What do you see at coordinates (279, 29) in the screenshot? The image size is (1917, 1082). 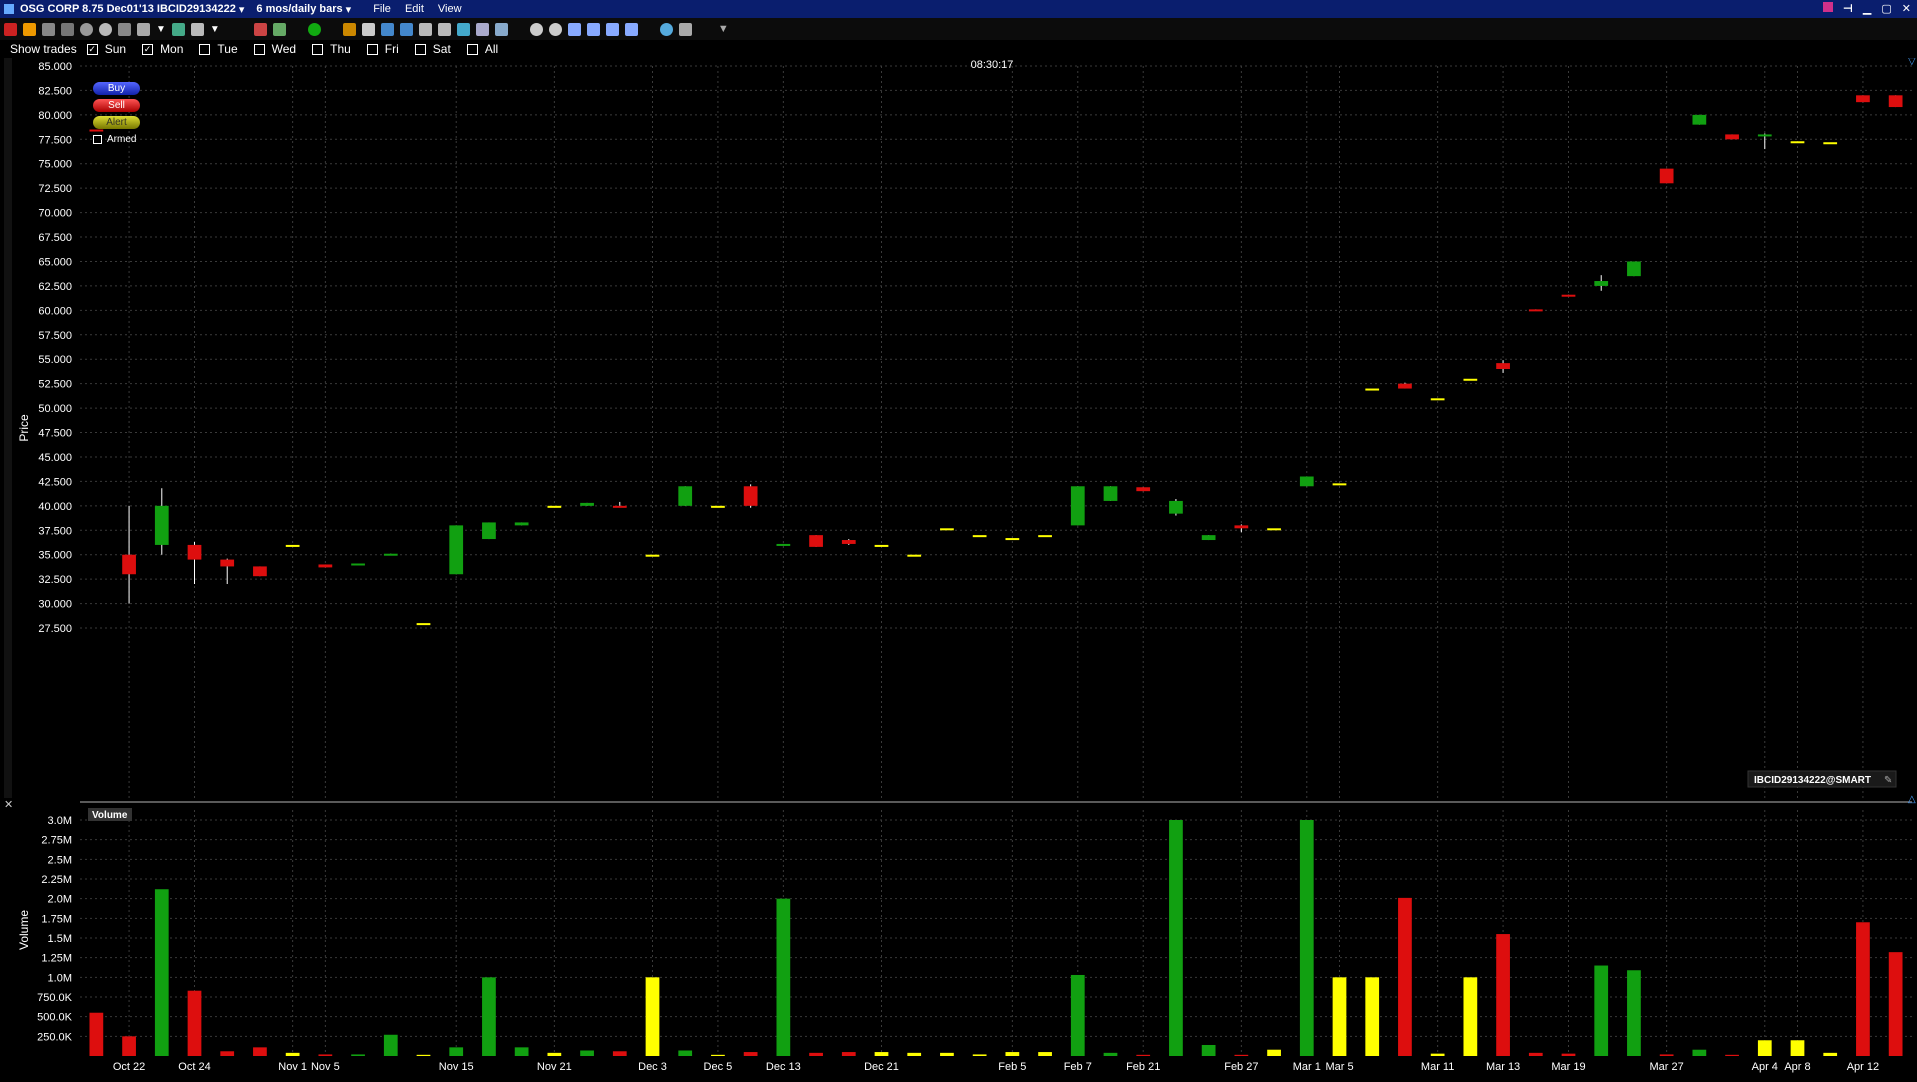 I see `indicator-icon` at bounding box center [279, 29].